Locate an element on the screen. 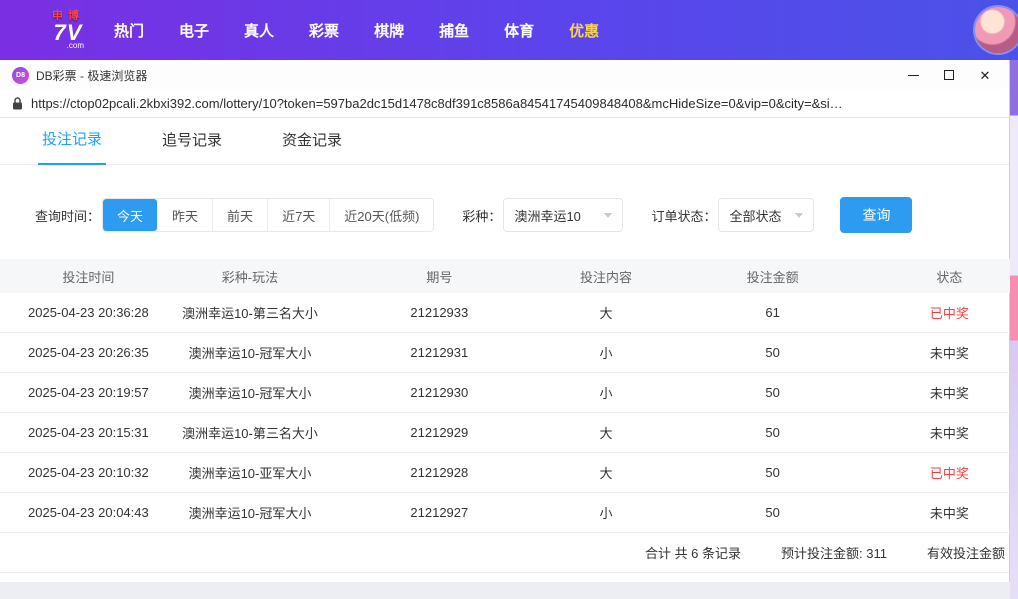 The width and height of the screenshot is (1018, 599). maximize-icon is located at coordinates (949, 75).